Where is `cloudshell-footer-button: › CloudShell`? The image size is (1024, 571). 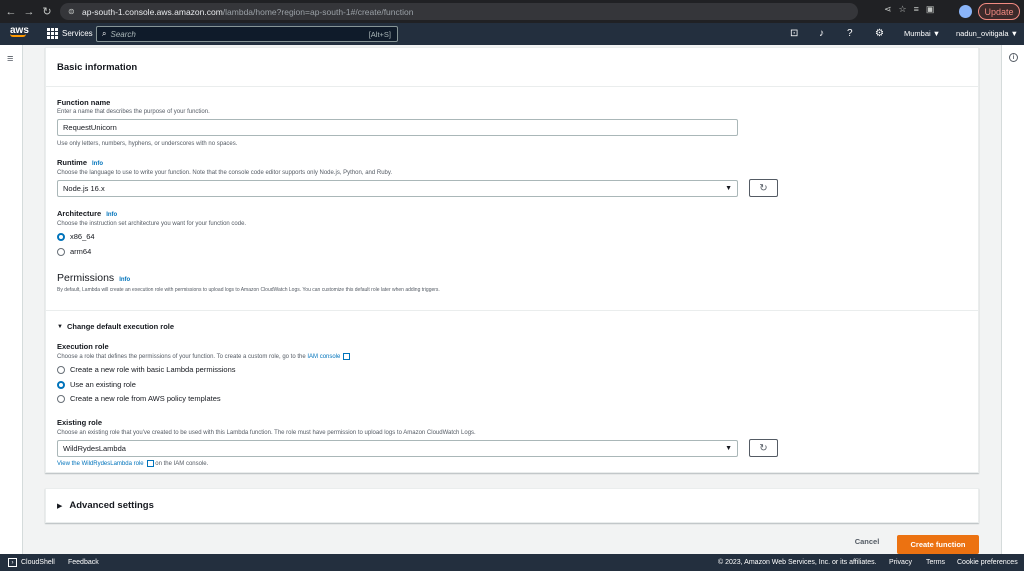
cloudshell-footer-button: › CloudShell is located at coordinates (31, 562).